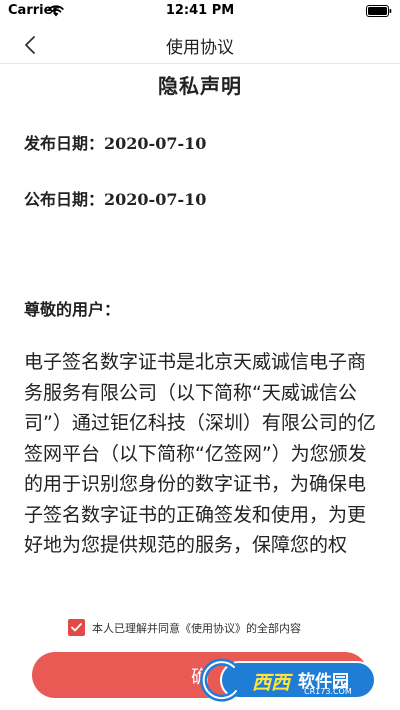  What do you see at coordinates (200, 593) in the screenshot?
I see `content-fade` at bounding box center [200, 593].